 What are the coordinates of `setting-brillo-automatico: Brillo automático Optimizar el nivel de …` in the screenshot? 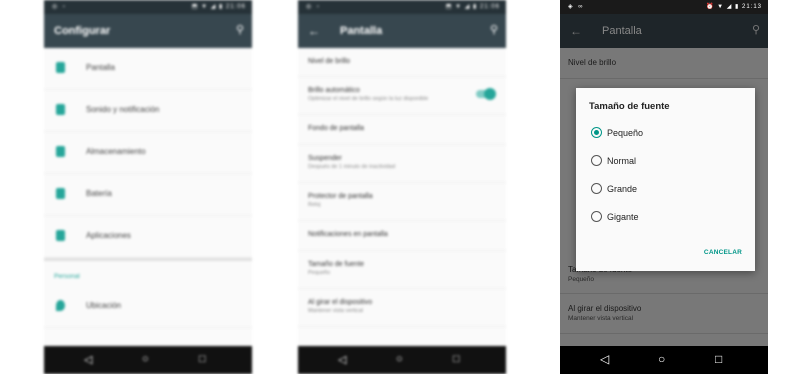 It's located at (402, 96).